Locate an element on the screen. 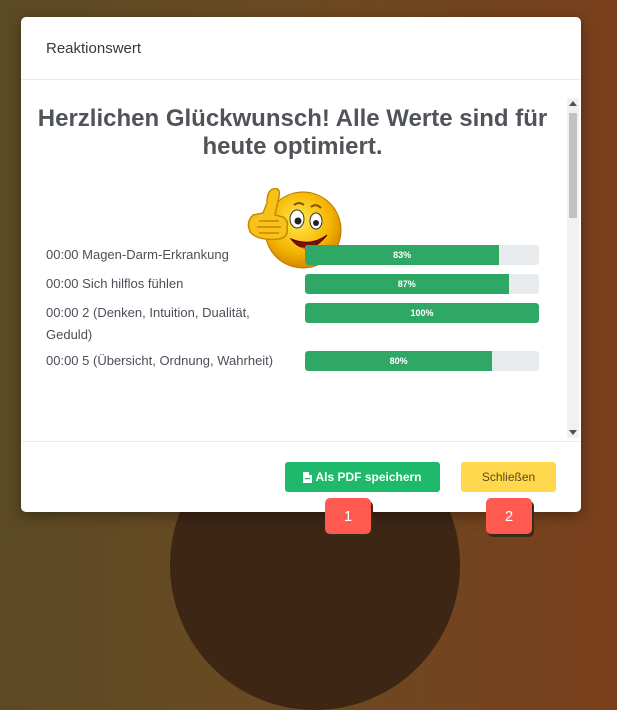 The width and height of the screenshot is (617, 710). result-label: 00:00 Magen-Darm-Erkrankung is located at coordinates (137, 254).